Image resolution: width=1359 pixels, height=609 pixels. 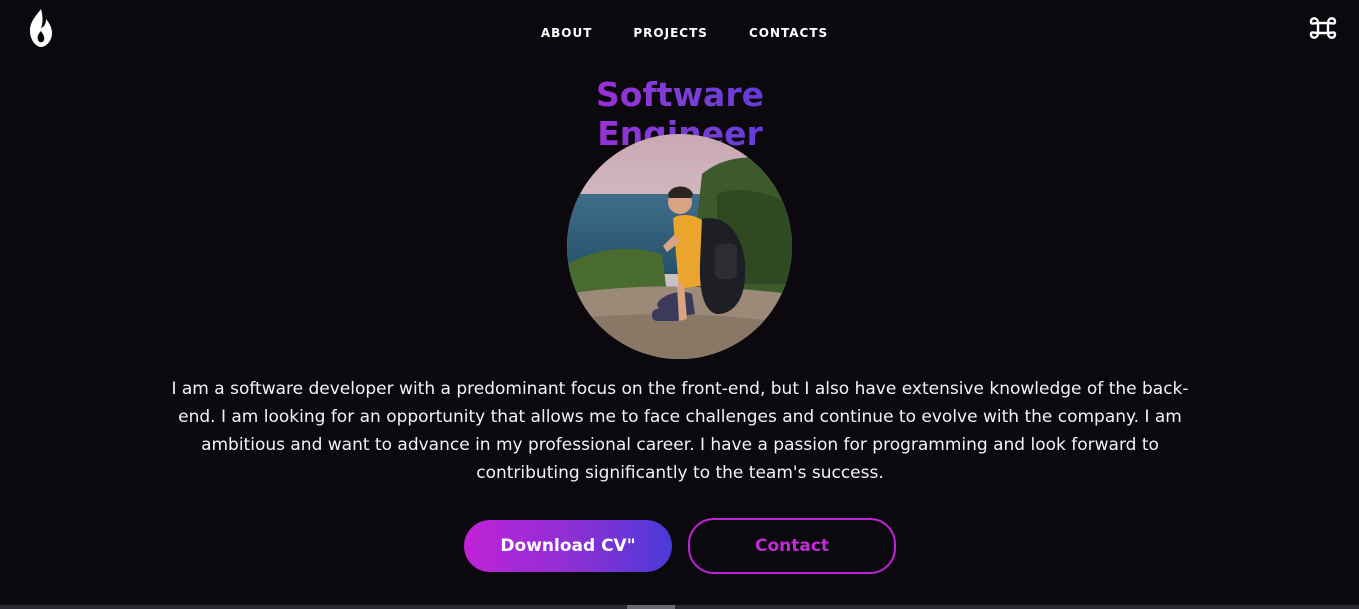 What do you see at coordinates (568, 546) in the screenshot?
I see `download-cv-button: Download CV"` at bounding box center [568, 546].